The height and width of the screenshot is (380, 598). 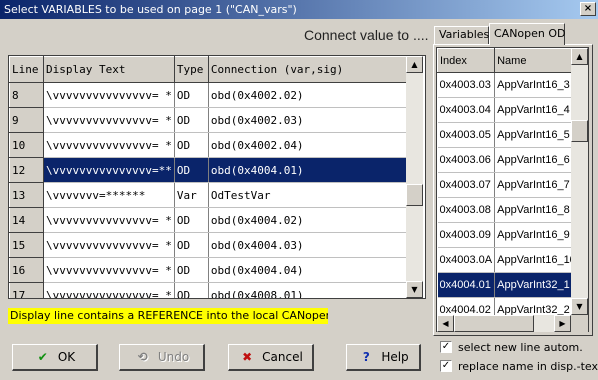 I want to click on scroll-down-icon: ▼, so click(x=414, y=289).